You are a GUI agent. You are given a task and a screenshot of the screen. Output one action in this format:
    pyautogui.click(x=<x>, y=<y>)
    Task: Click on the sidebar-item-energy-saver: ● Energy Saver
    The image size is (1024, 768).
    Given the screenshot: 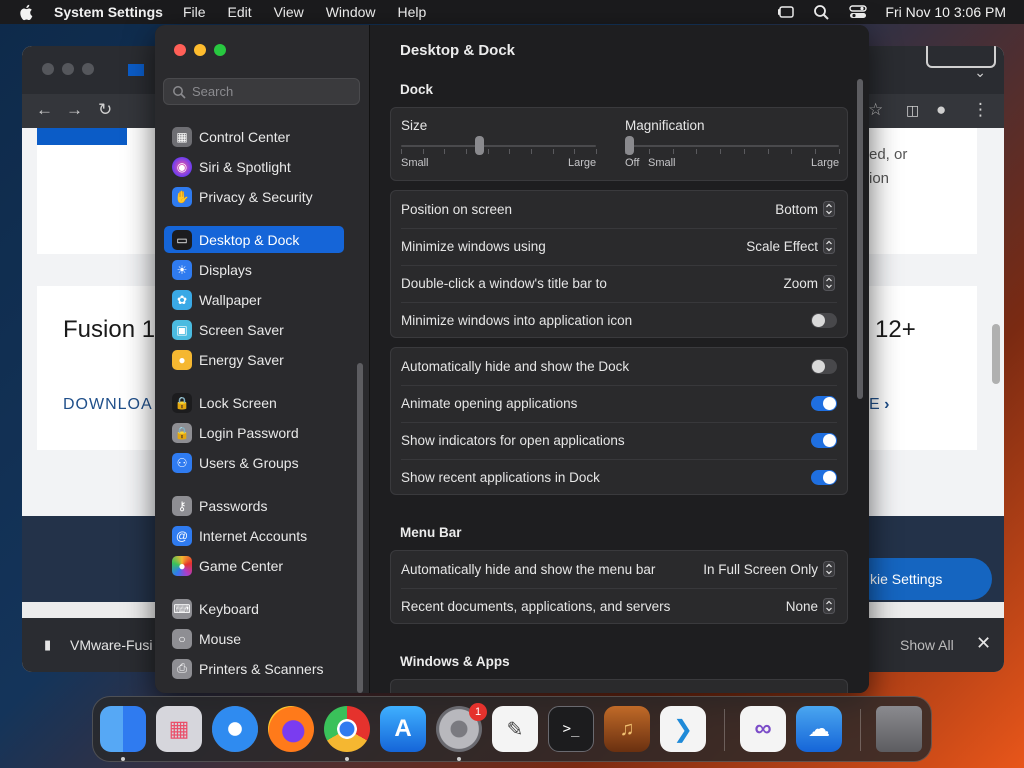 What is the action you would take?
    pyautogui.click(x=254, y=359)
    